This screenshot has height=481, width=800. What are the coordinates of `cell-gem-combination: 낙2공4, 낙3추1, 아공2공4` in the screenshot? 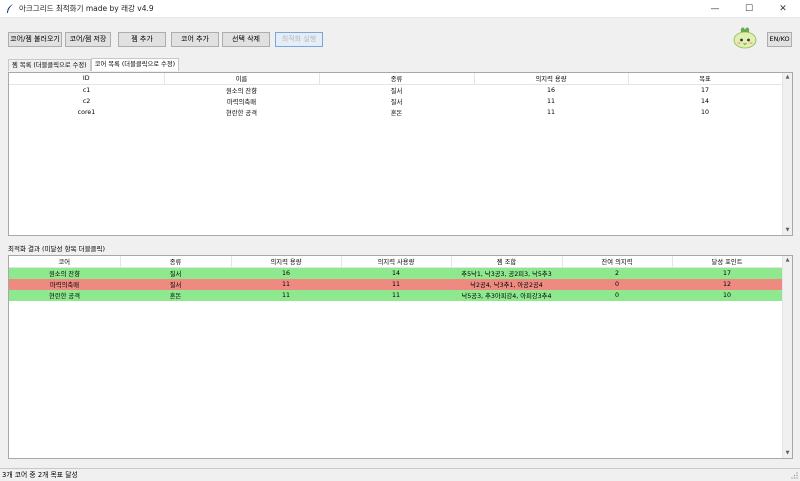 It's located at (506, 284).